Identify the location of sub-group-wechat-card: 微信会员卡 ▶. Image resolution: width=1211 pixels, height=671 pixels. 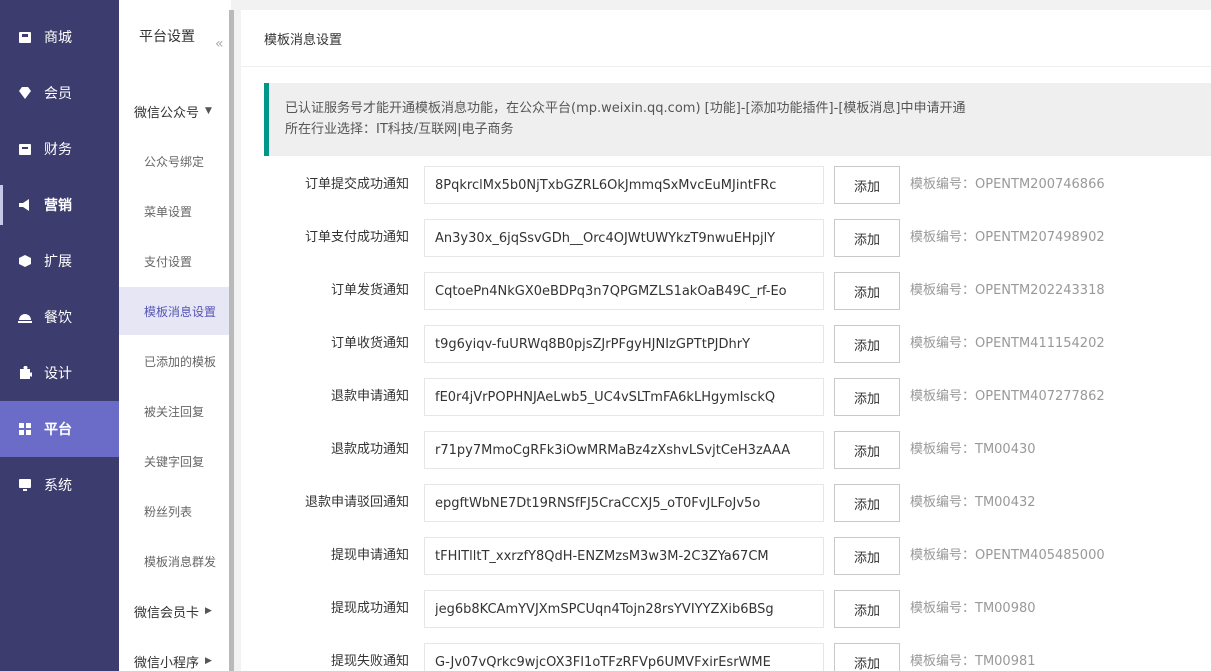
(175, 611).